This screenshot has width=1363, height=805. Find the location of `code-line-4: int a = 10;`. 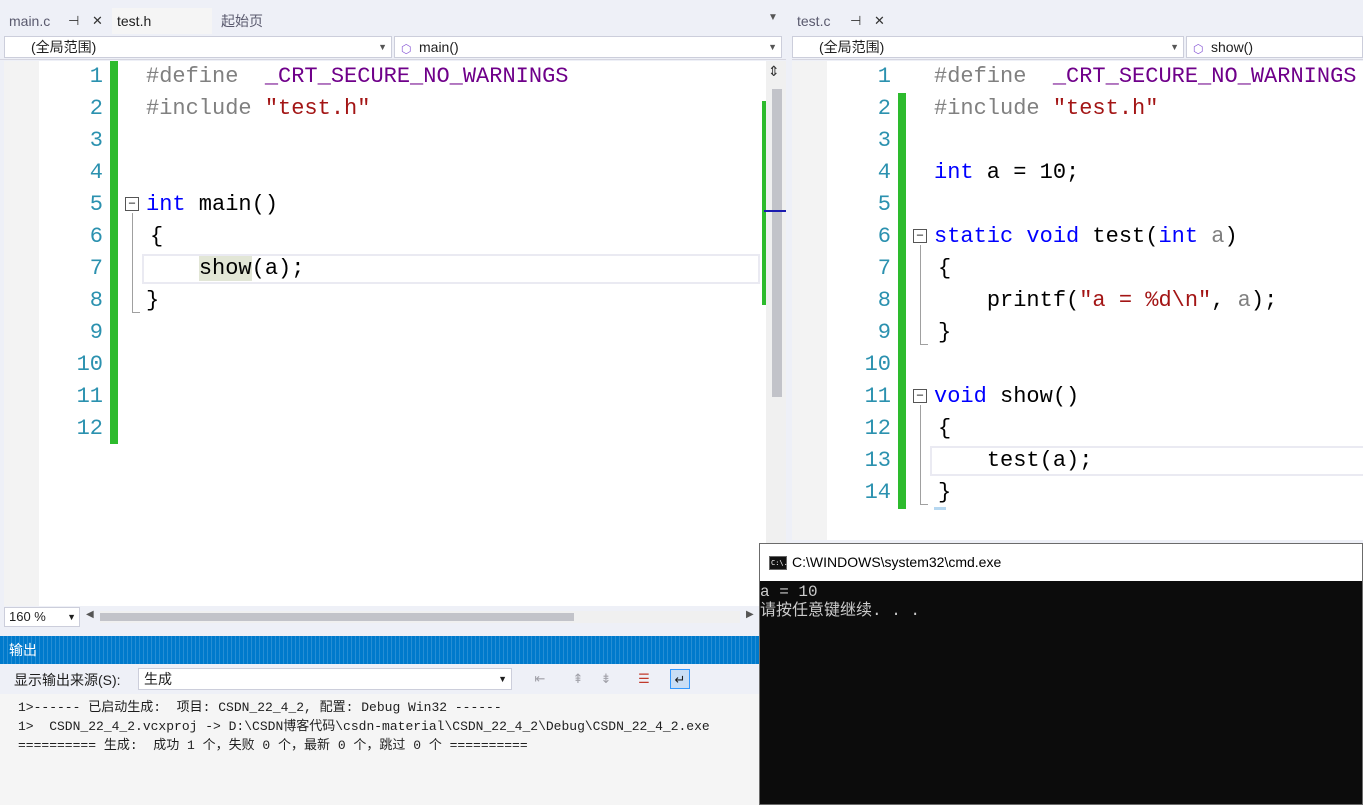

code-line-4: int a = 10; is located at coordinates (1006, 173).